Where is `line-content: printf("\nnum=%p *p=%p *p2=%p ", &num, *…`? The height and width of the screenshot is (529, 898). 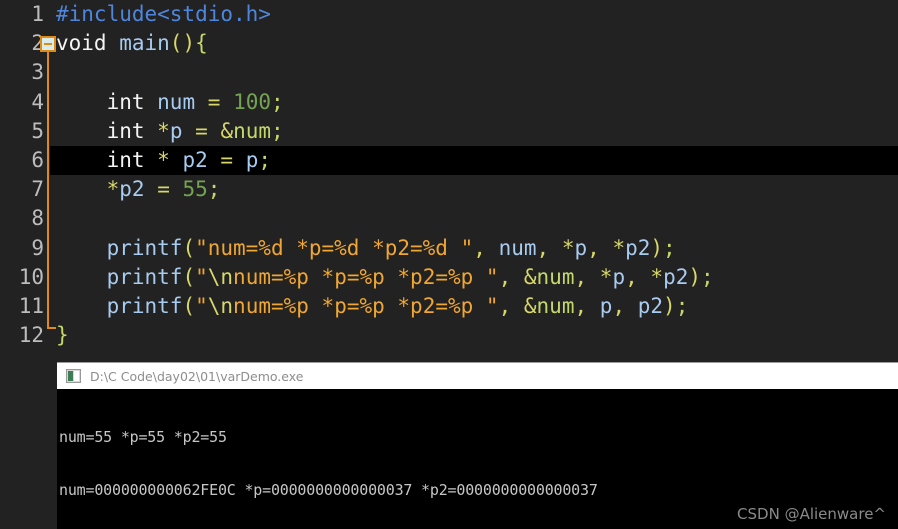 line-content: printf("\nnum=%p *p=%p *p2=%p ", &num, *… is located at coordinates (410, 276).